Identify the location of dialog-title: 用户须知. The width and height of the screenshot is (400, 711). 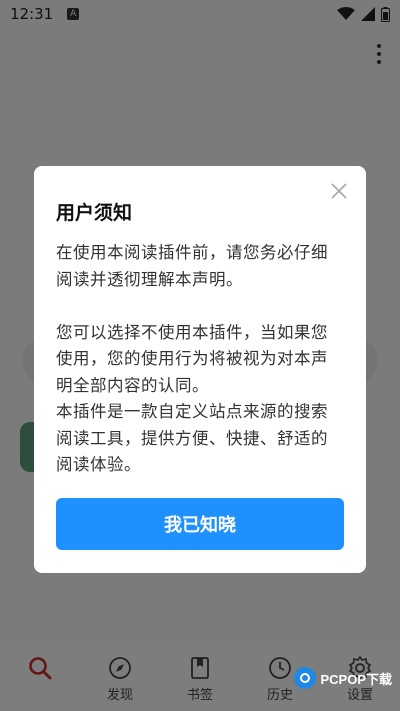
(94, 213).